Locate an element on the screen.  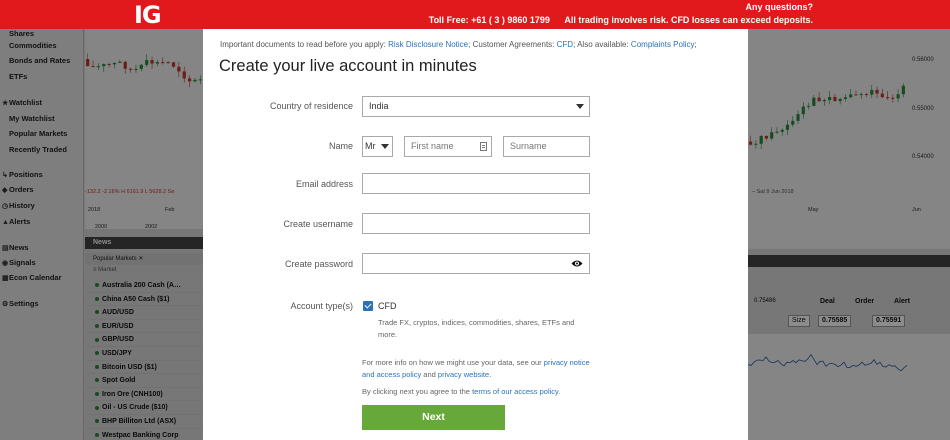
contact-card-icon is located at coordinates (483, 146).